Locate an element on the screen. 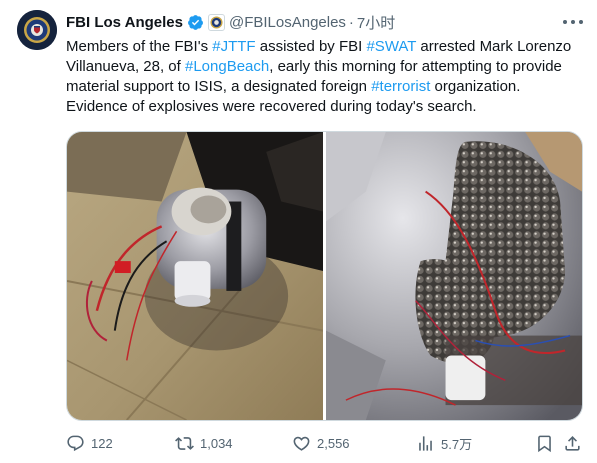  affiliation-badge is located at coordinates (216, 22).